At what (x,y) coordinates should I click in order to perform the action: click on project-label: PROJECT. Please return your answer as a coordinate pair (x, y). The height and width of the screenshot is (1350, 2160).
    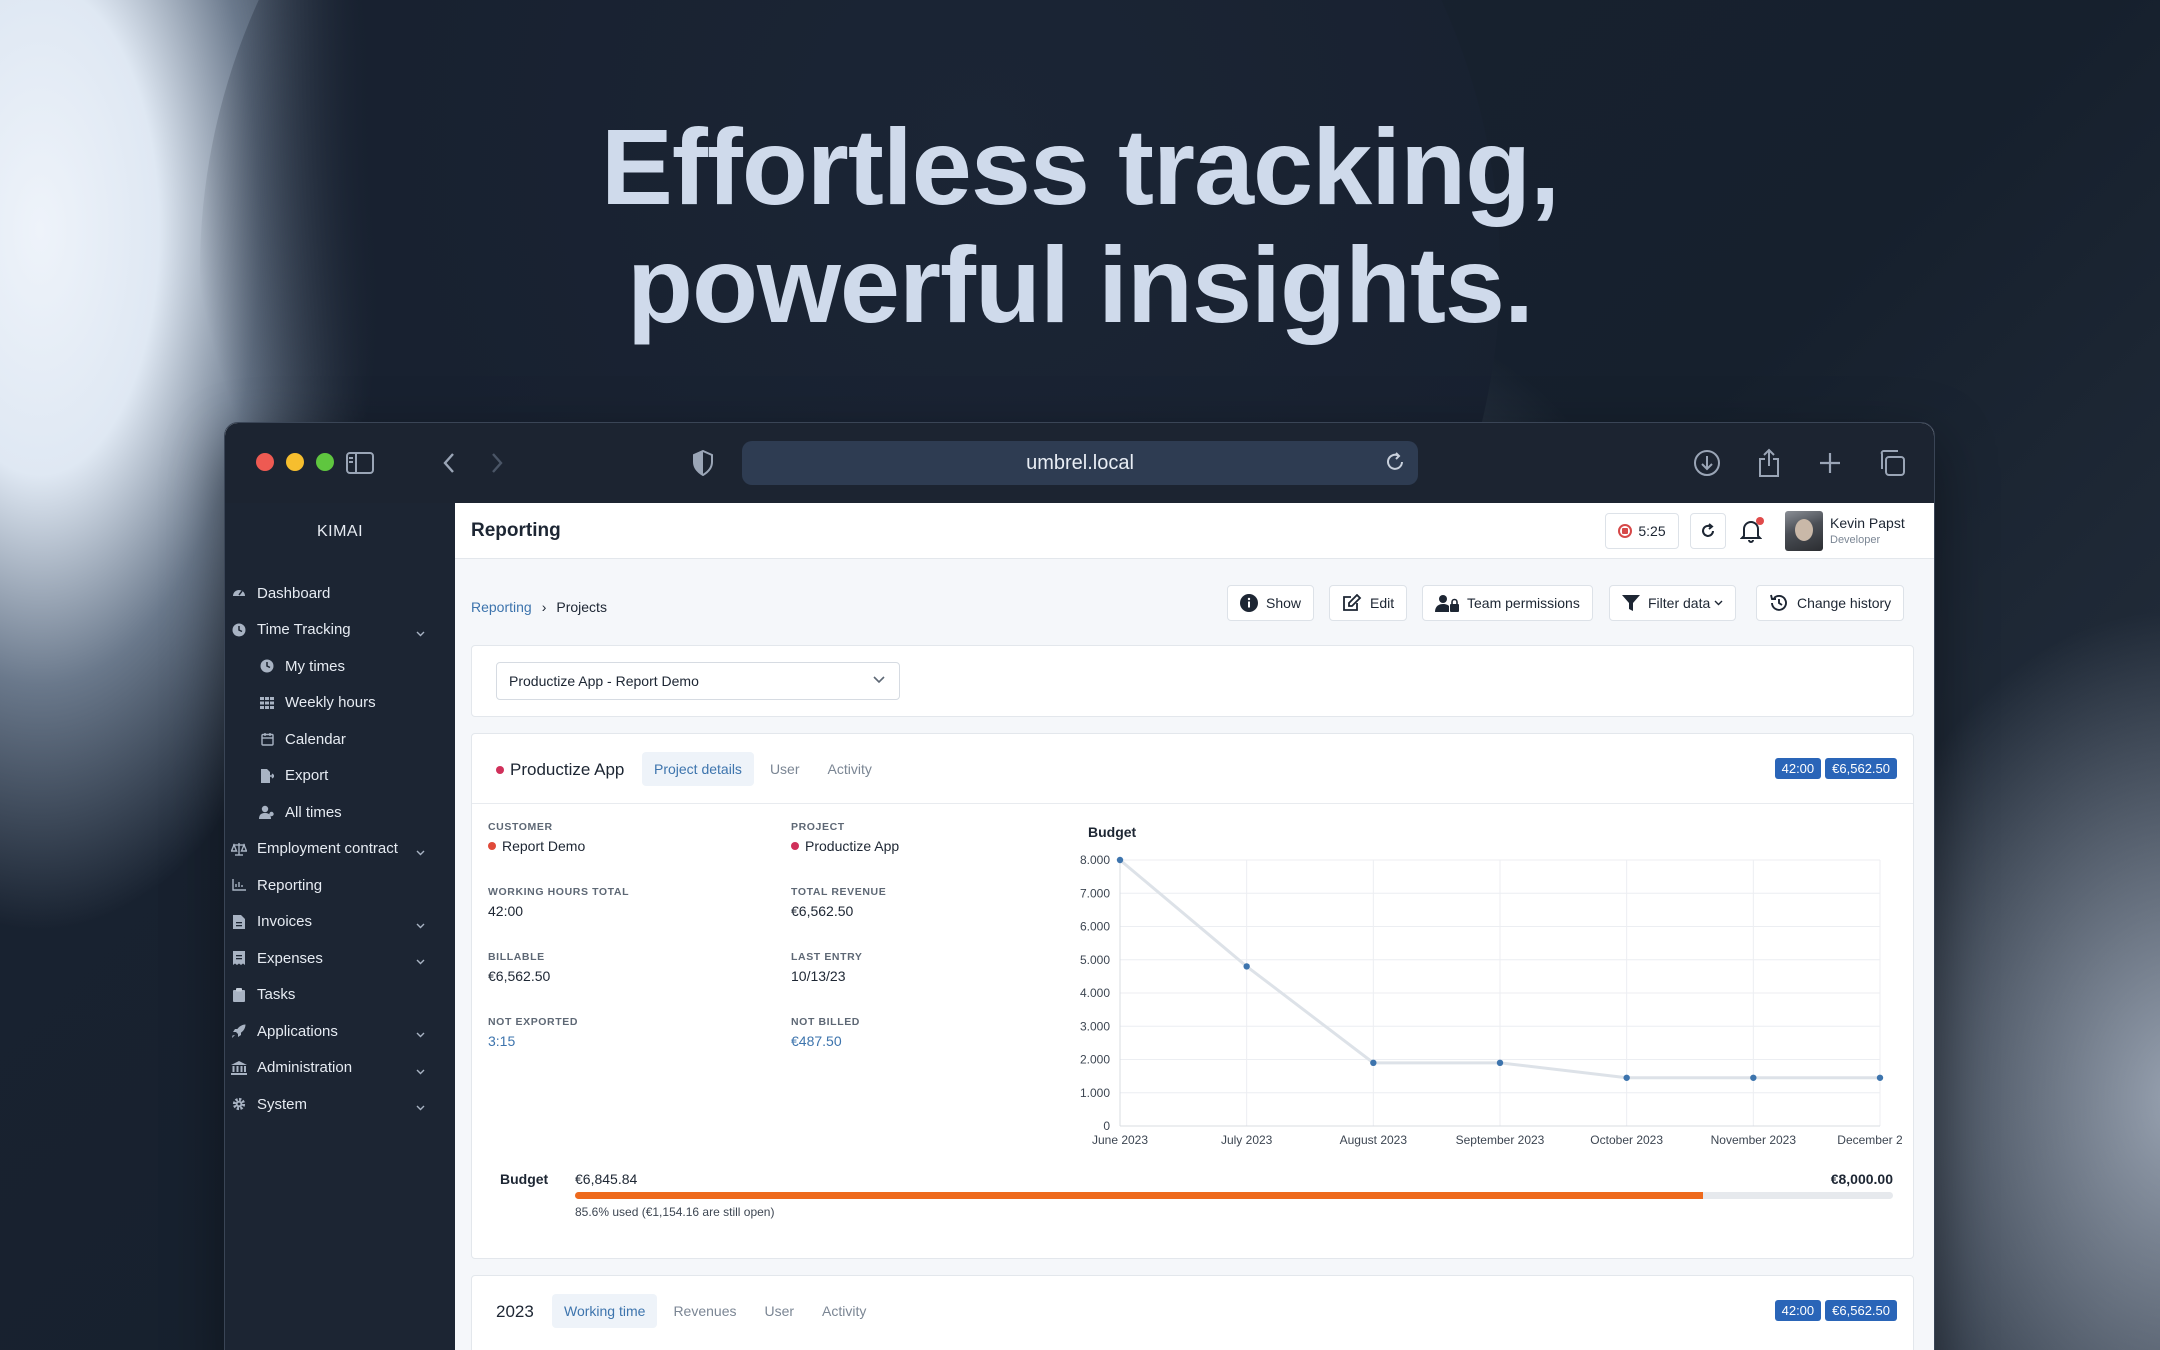
    Looking at the image, I should click on (818, 827).